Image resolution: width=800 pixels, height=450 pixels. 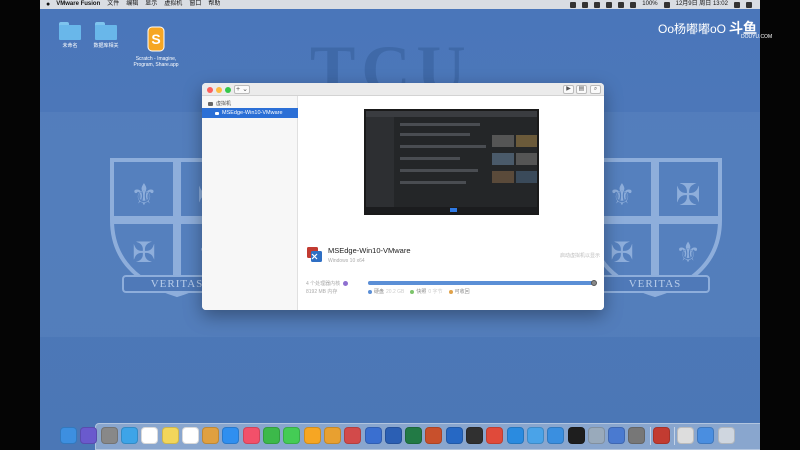 I want to click on preview-sidebar, so click(x=380, y=164).